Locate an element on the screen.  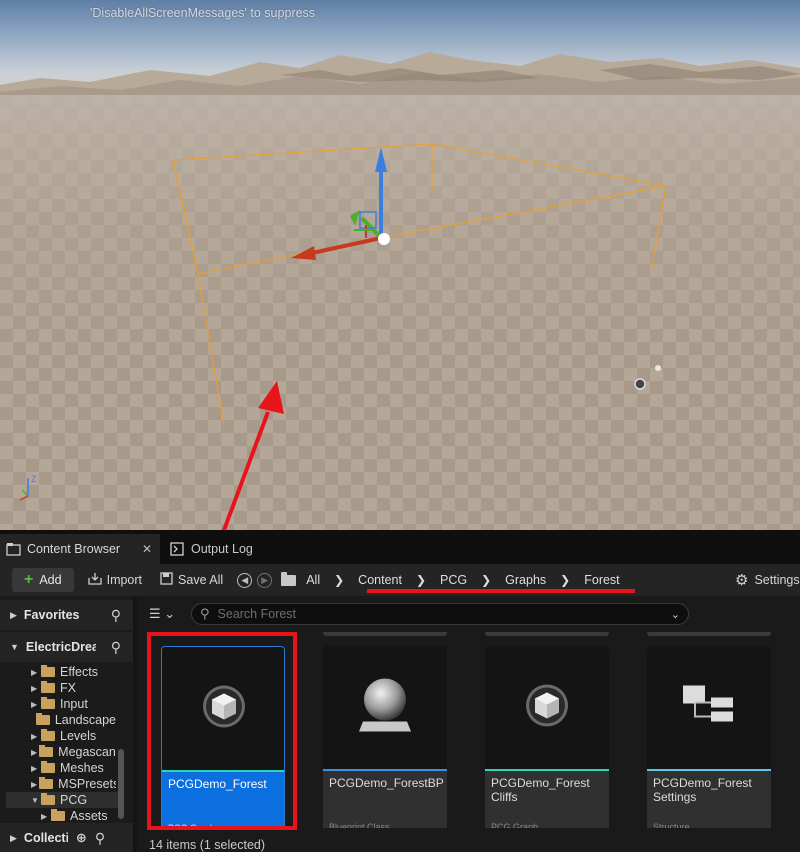
tree-item-label: Assets is located at coordinates (89, 816).